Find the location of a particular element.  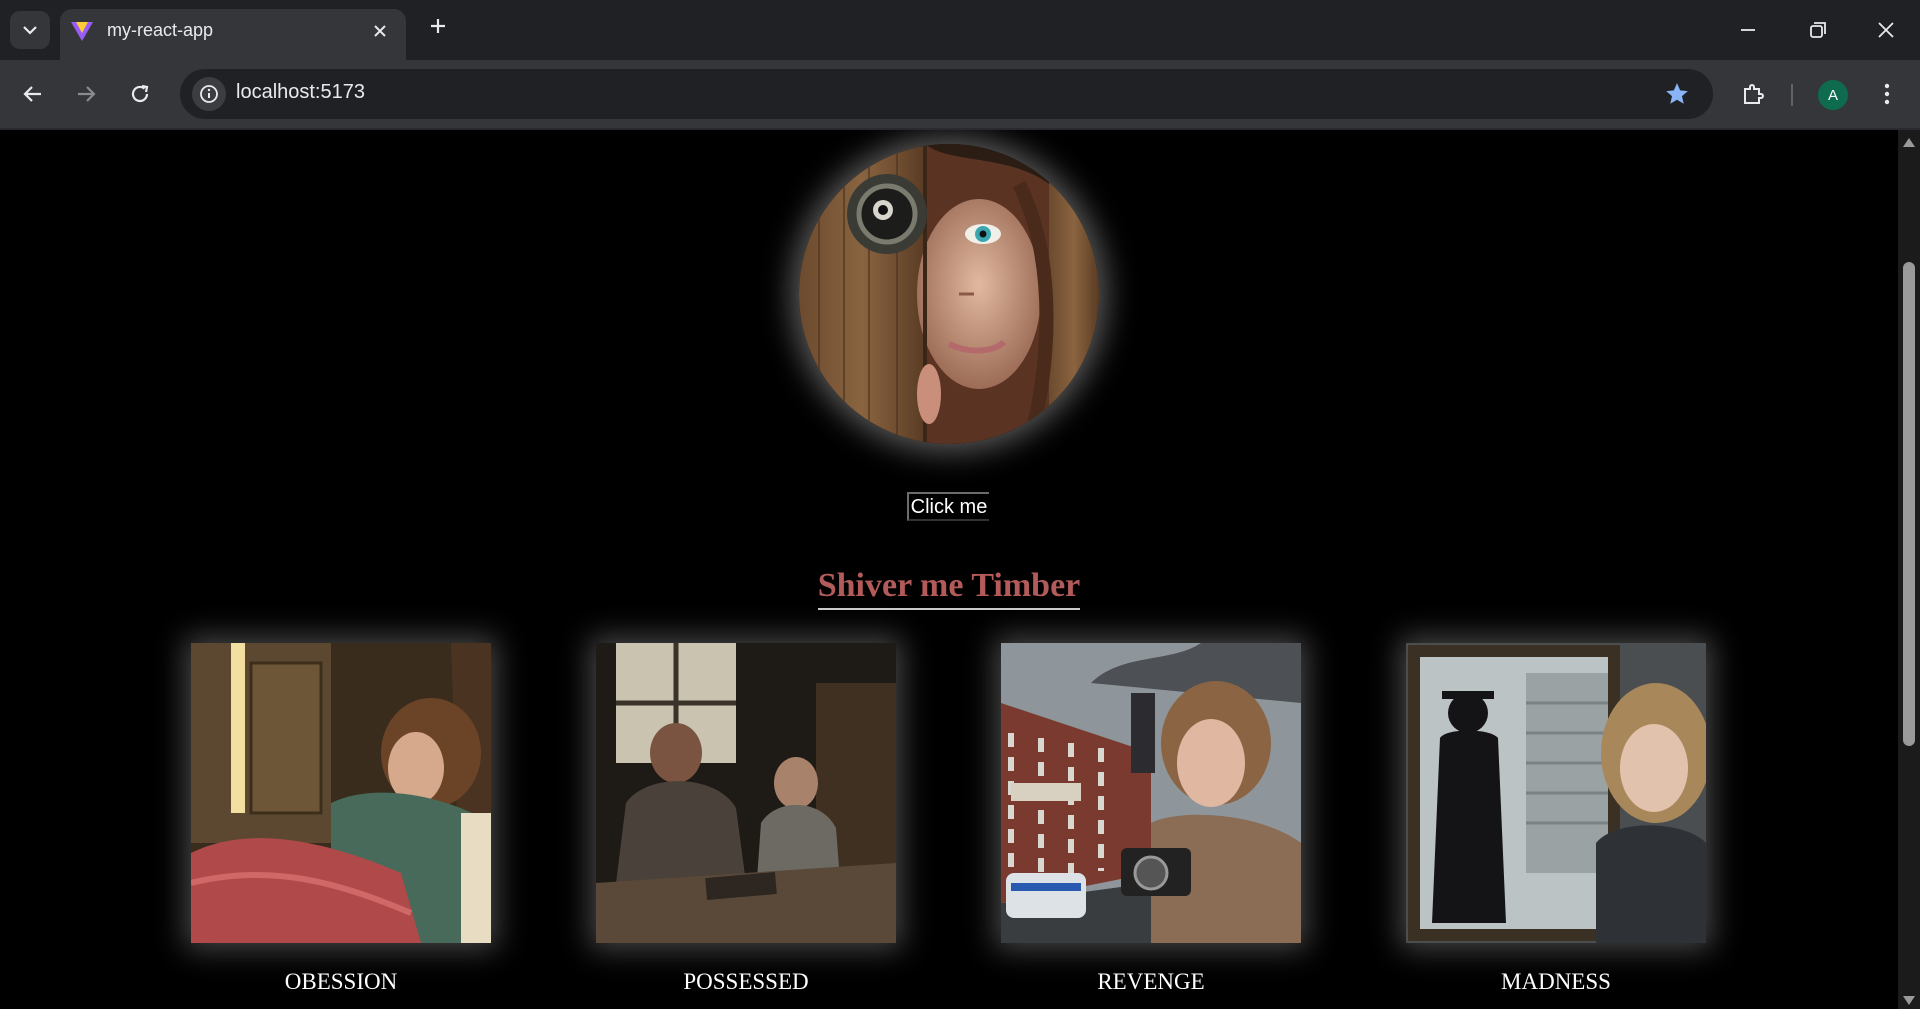

minimize-icon is located at coordinates (1748, 30).